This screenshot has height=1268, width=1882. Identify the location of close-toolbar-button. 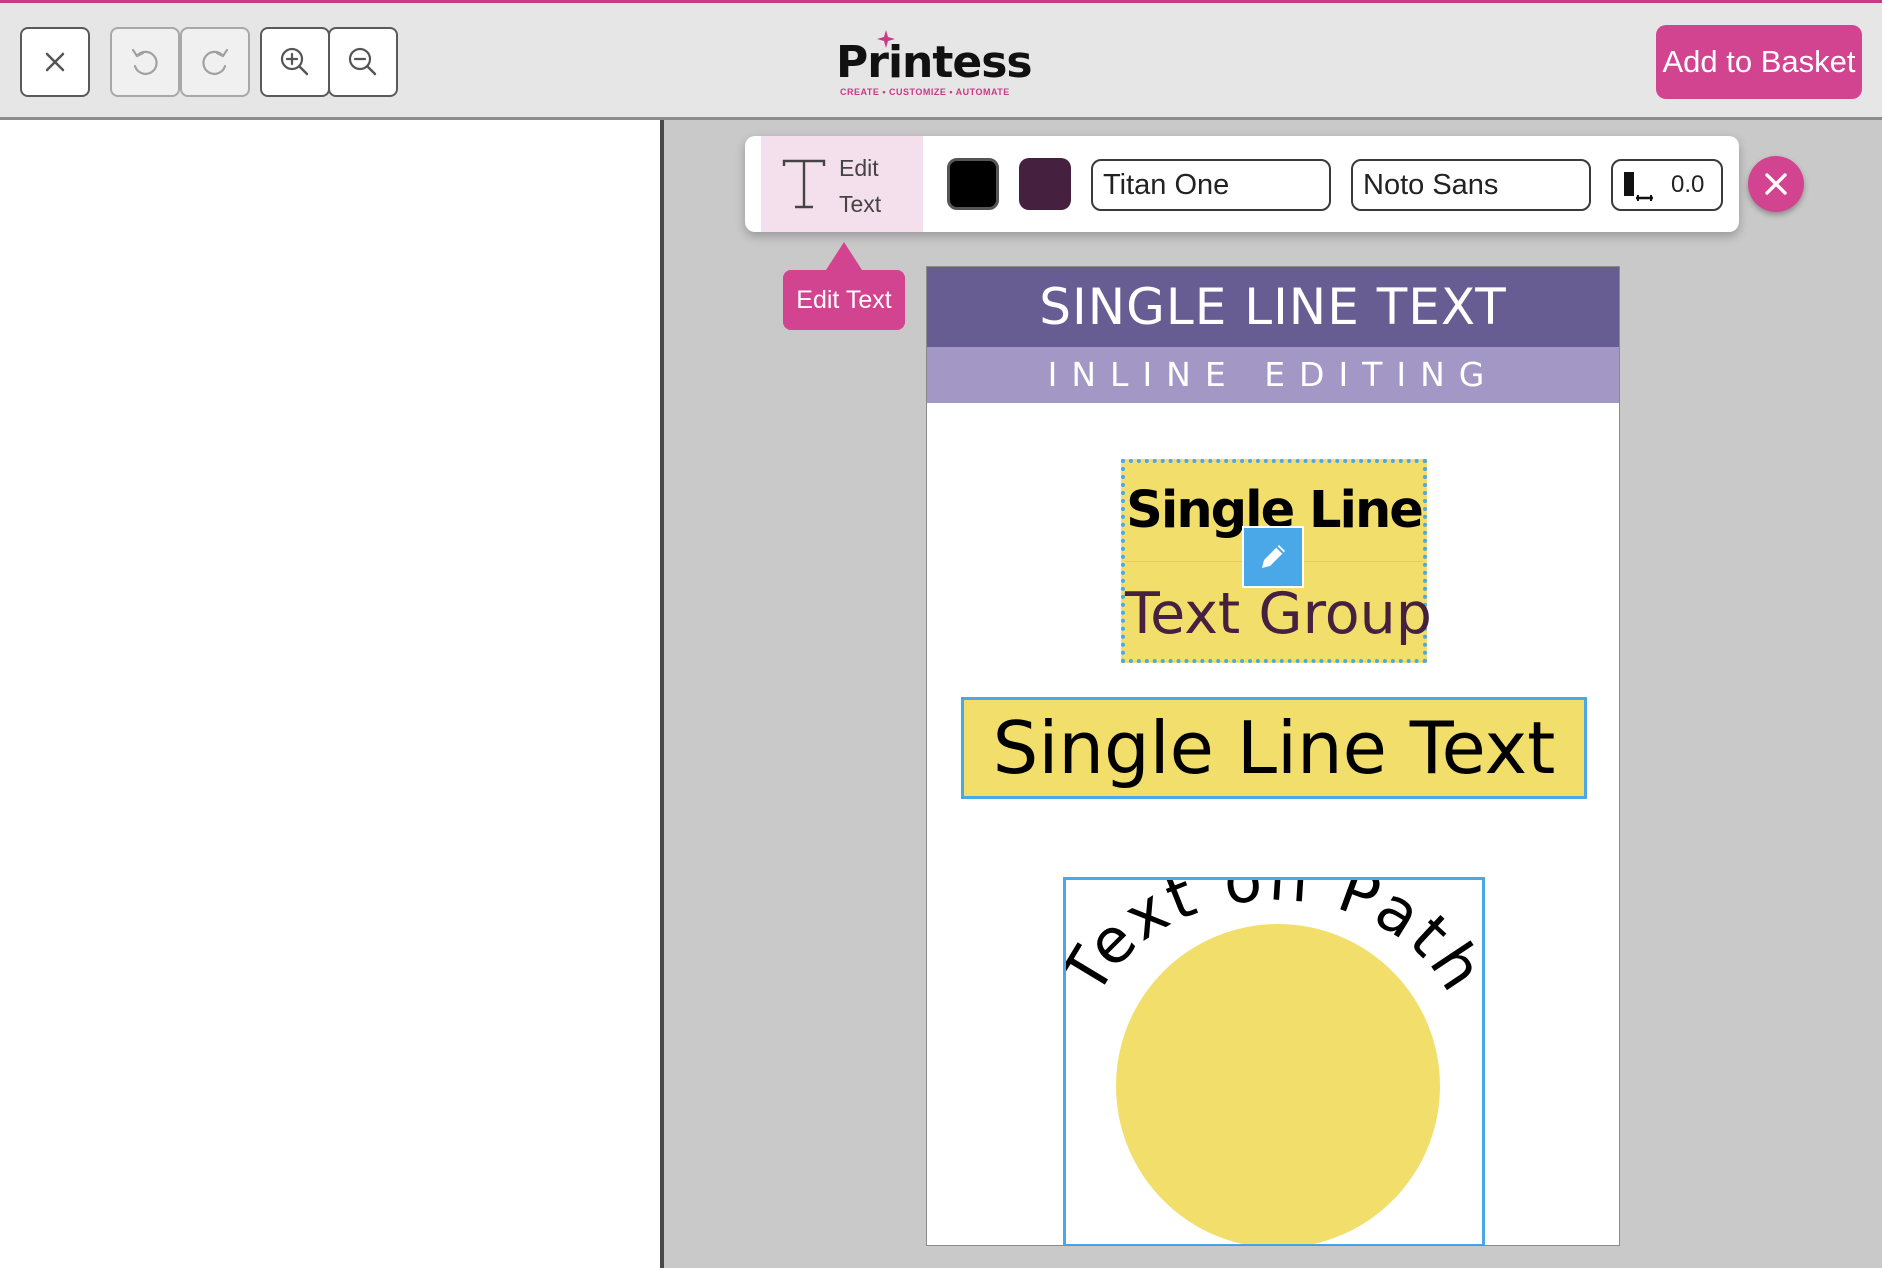
(1776, 184).